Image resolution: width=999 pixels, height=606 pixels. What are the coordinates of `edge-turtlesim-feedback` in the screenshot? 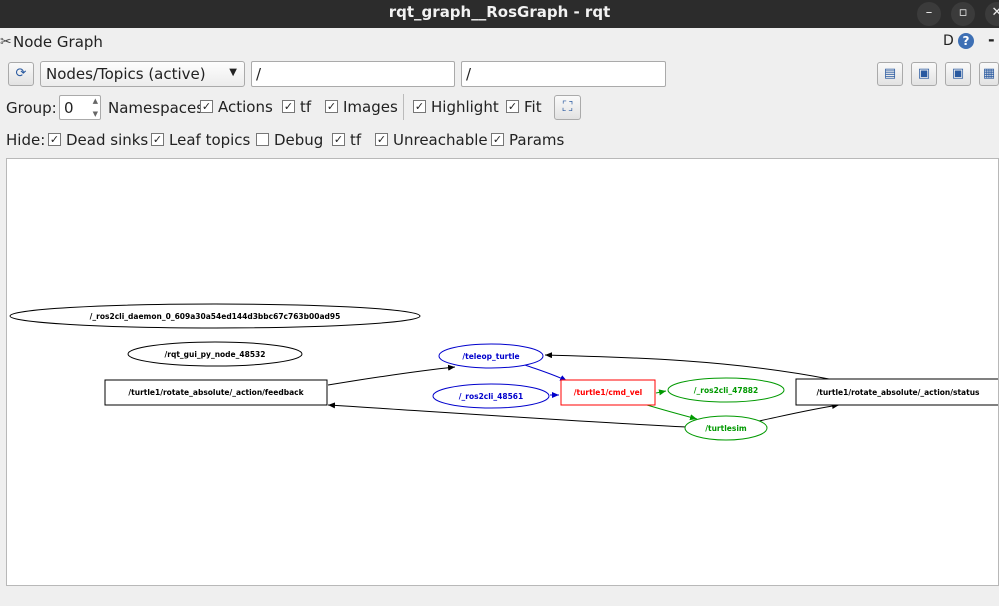 It's located at (507, 415).